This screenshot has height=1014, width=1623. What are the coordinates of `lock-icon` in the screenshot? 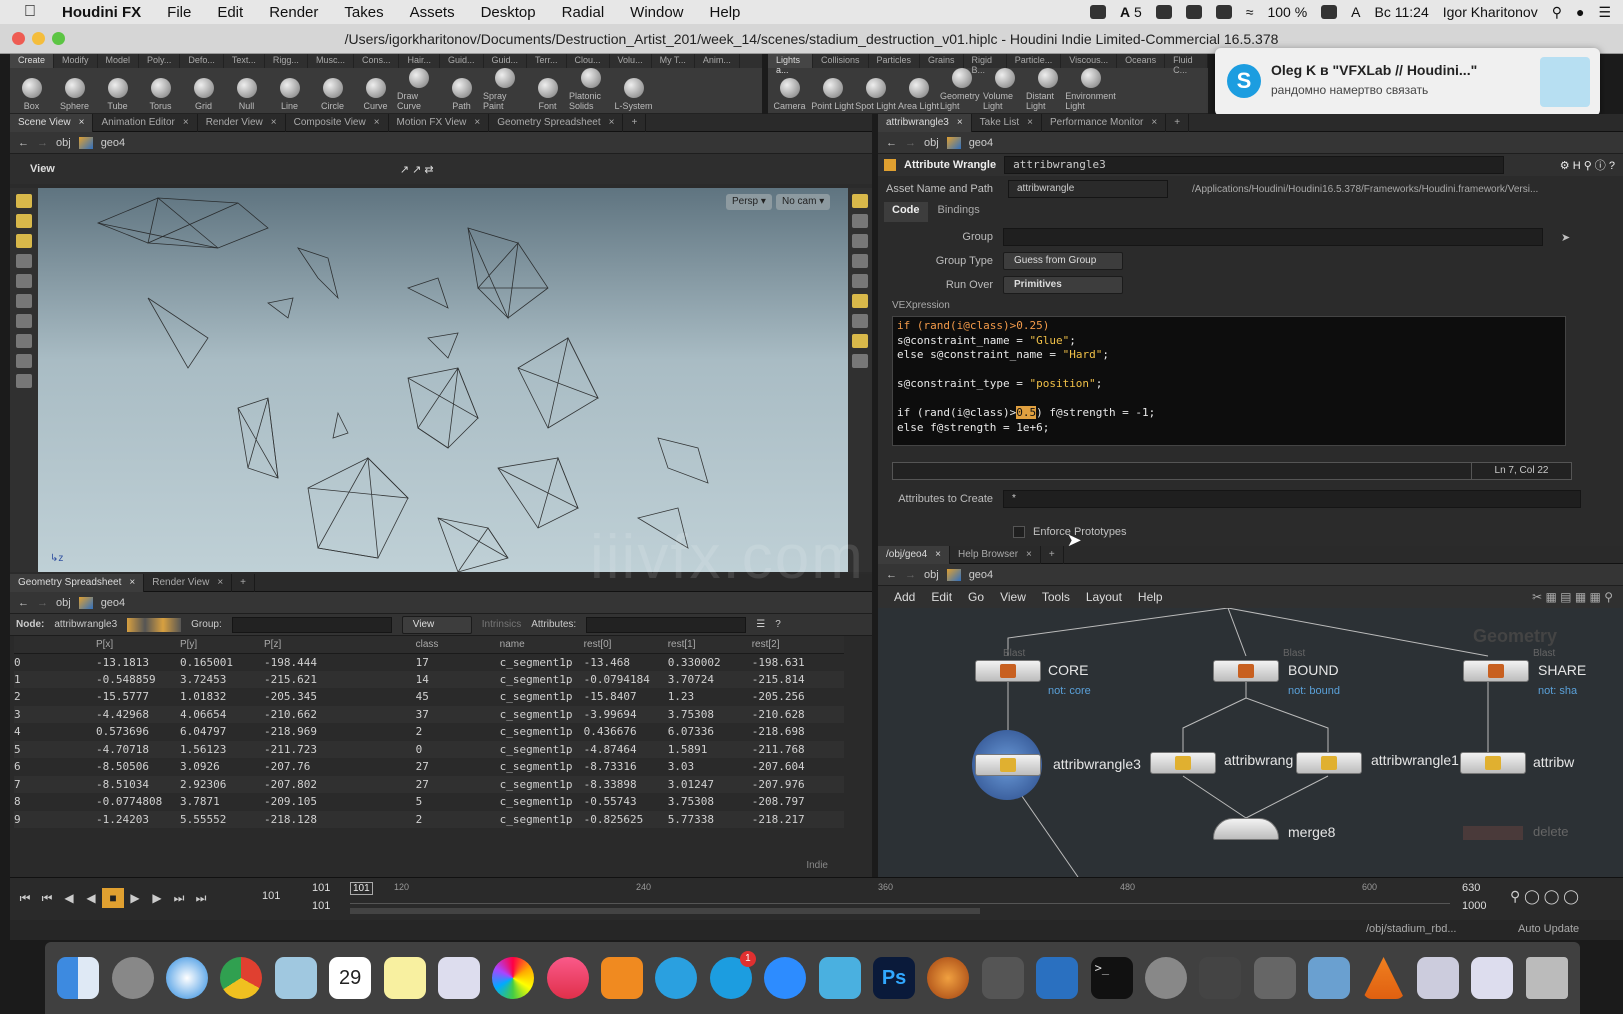 It's located at (860, 241).